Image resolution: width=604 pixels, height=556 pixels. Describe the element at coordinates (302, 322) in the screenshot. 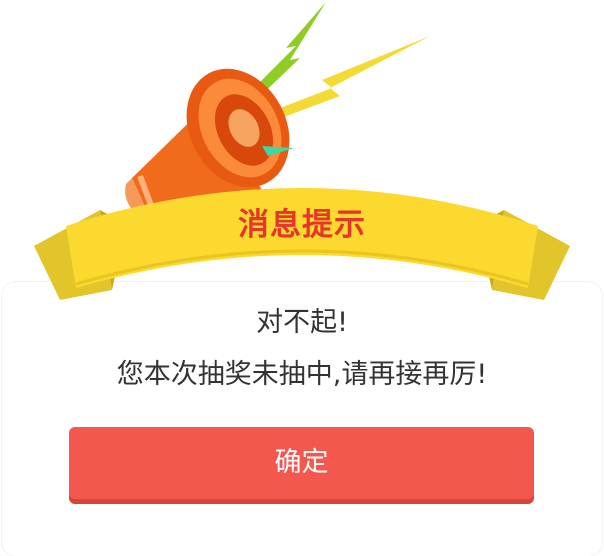

I see `message-line-1: 对不起!` at that location.